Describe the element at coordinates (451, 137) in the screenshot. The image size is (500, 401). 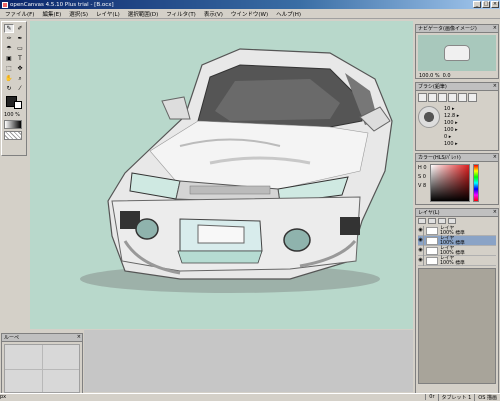
I see `brush-prop: 0 ▸` at that location.